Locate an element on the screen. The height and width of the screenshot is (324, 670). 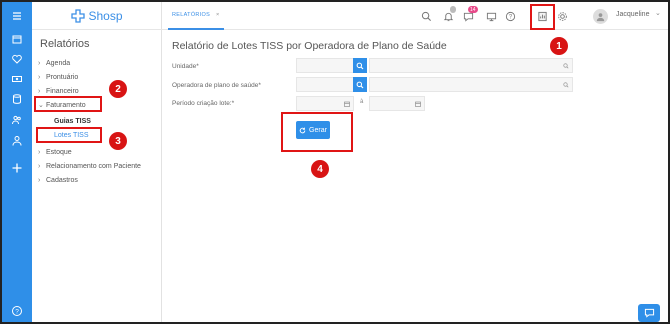
chat-icon is located at coordinates (649, 313).